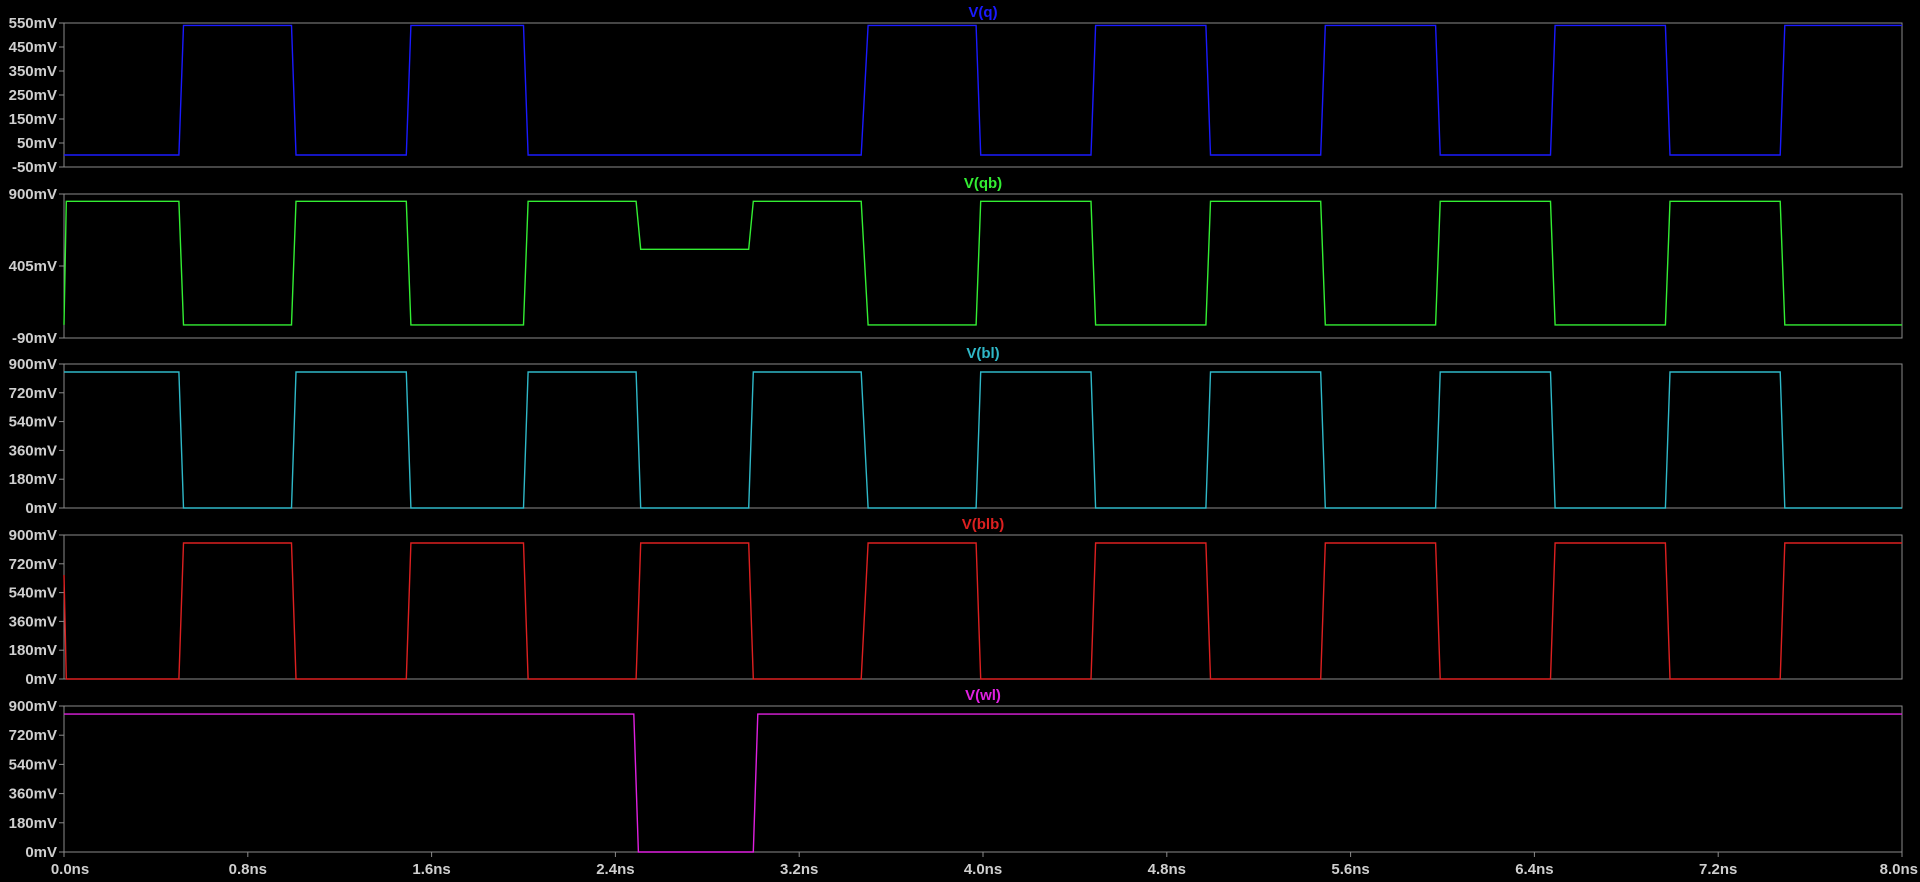 The width and height of the screenshot is (1920, 882). What do you see at coordinates (431, 869) in the screenshot?
I see `x-tick-label-2: 1.6ns` at bounding box center [431, 869].